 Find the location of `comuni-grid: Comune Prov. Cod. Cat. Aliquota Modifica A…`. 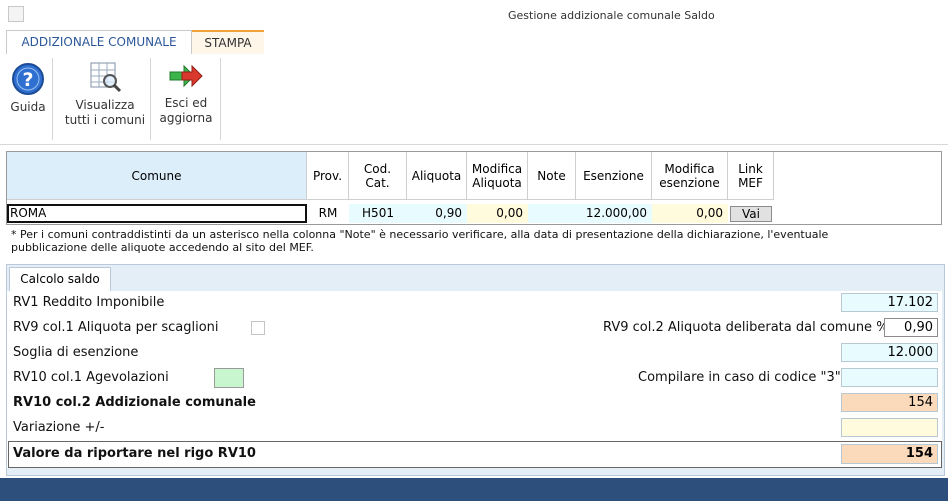

comuni-grid: Comune Prov. Cod. Cat. Aliquota Modifica A… is located at coordinates (474, 188).